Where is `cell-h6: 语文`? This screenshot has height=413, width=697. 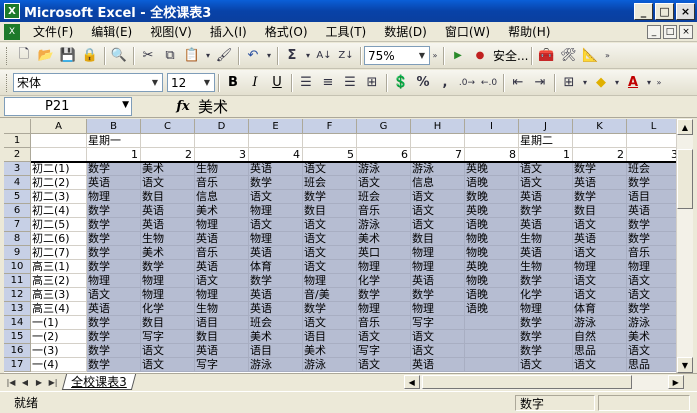 cell-h6: 语文 is located at coordinates (438, 211).